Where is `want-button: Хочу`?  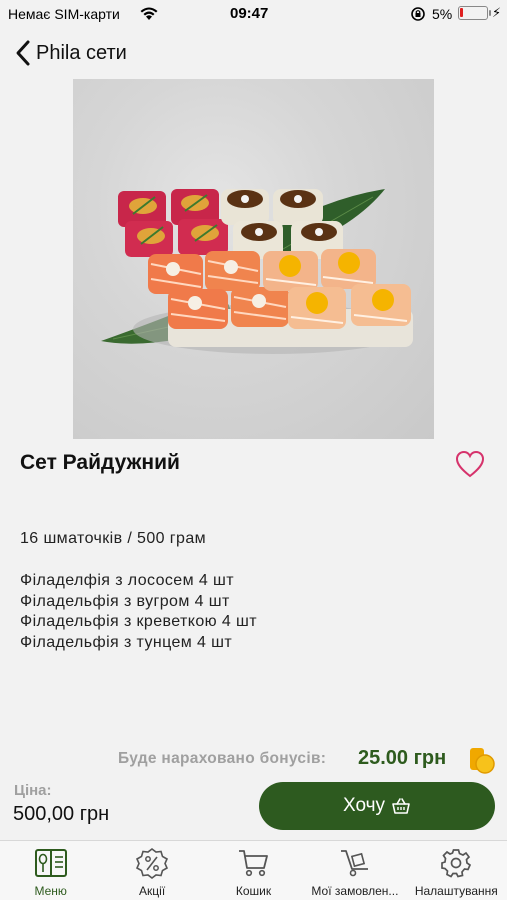
want-button: Хочу is located at coordinates (377, 806).